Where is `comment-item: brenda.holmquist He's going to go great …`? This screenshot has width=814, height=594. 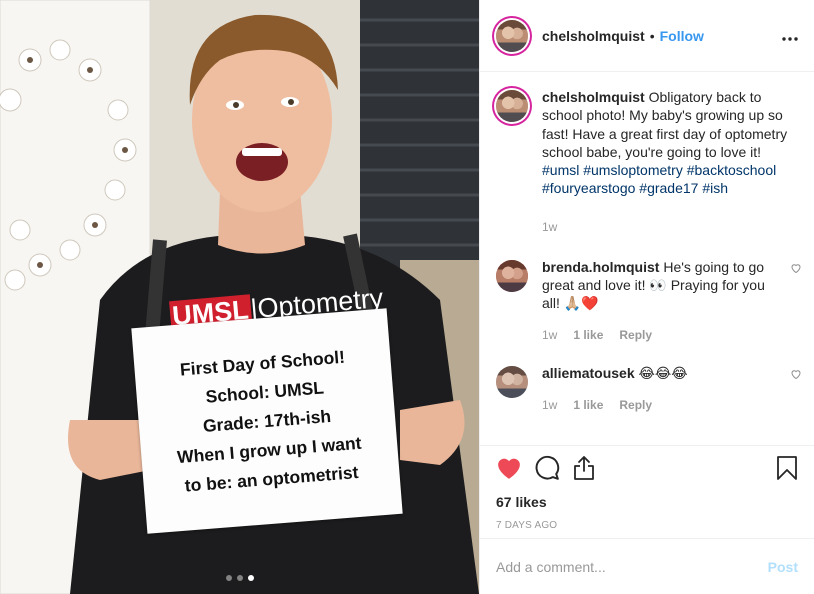
comment-item: brenda.holmquist He's going to go great … is located at coordinates (647, 301).